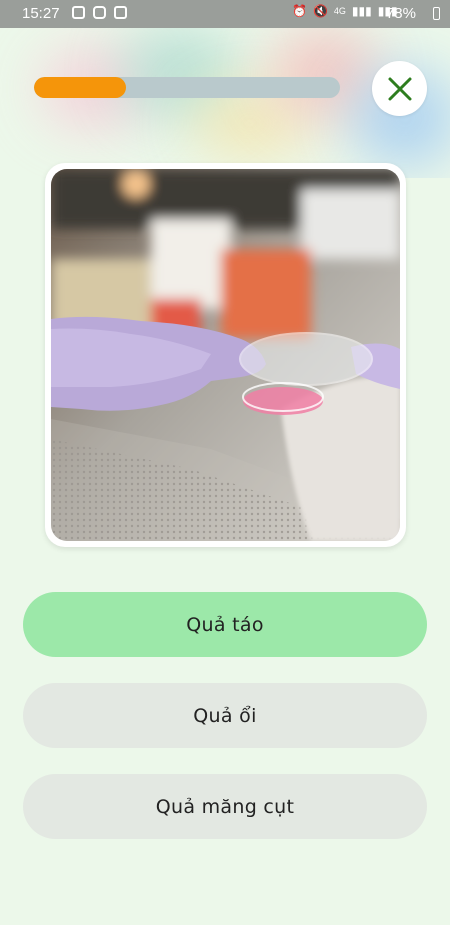  Describe the element at coordinates (80, 87) in the screenshot. I see `quiz-progress-fill` at that location.